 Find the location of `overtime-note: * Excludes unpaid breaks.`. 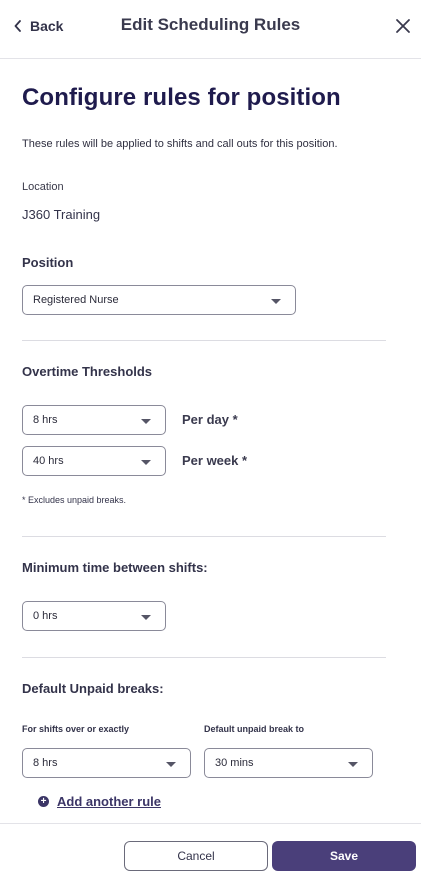

overtime-note: * Excludes unpaid breaks. is located at coordinates (74, 500).